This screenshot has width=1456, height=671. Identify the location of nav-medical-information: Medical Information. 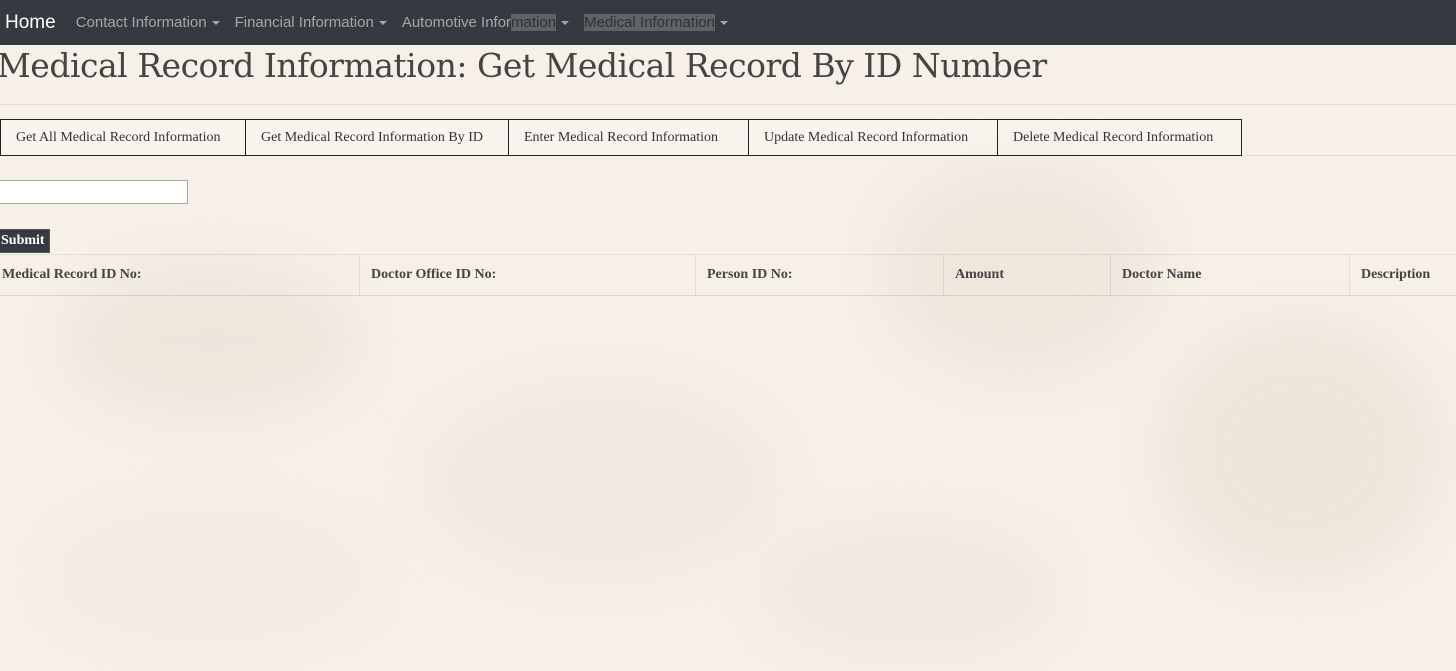
(656, 22).